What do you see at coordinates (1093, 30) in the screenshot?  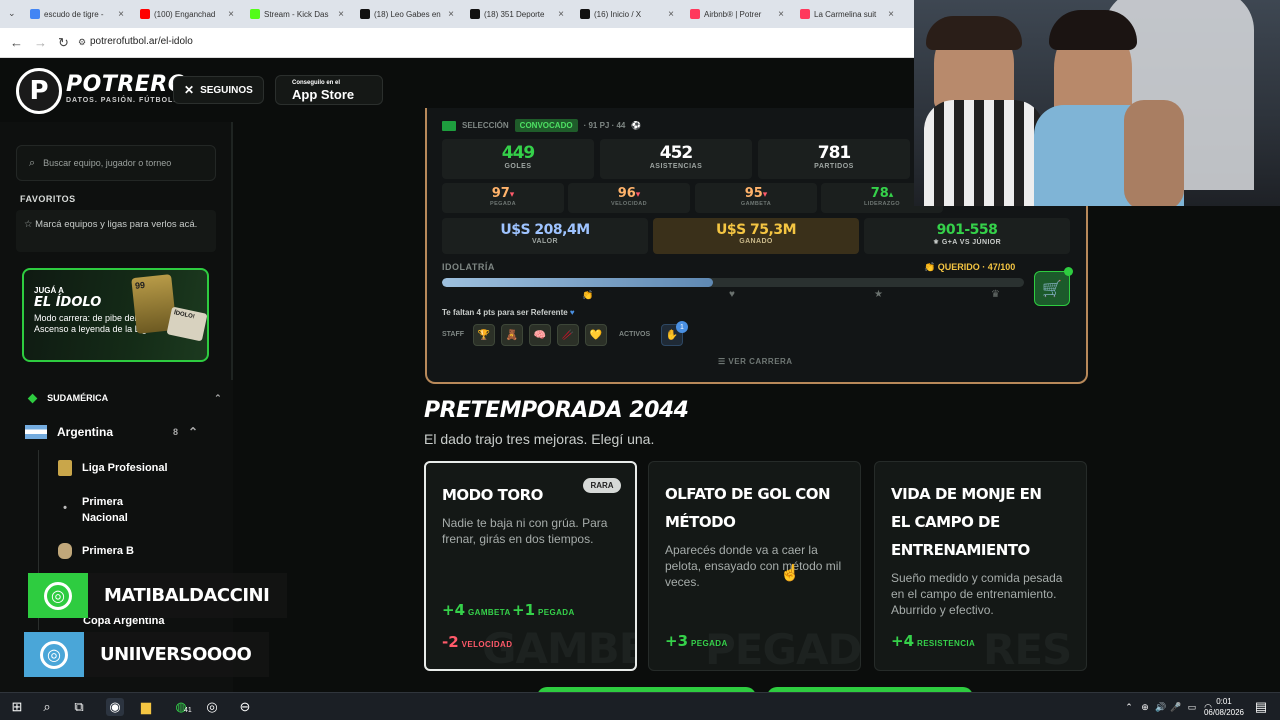 I see `person-right-hair` at bounding box center [1093, 30].